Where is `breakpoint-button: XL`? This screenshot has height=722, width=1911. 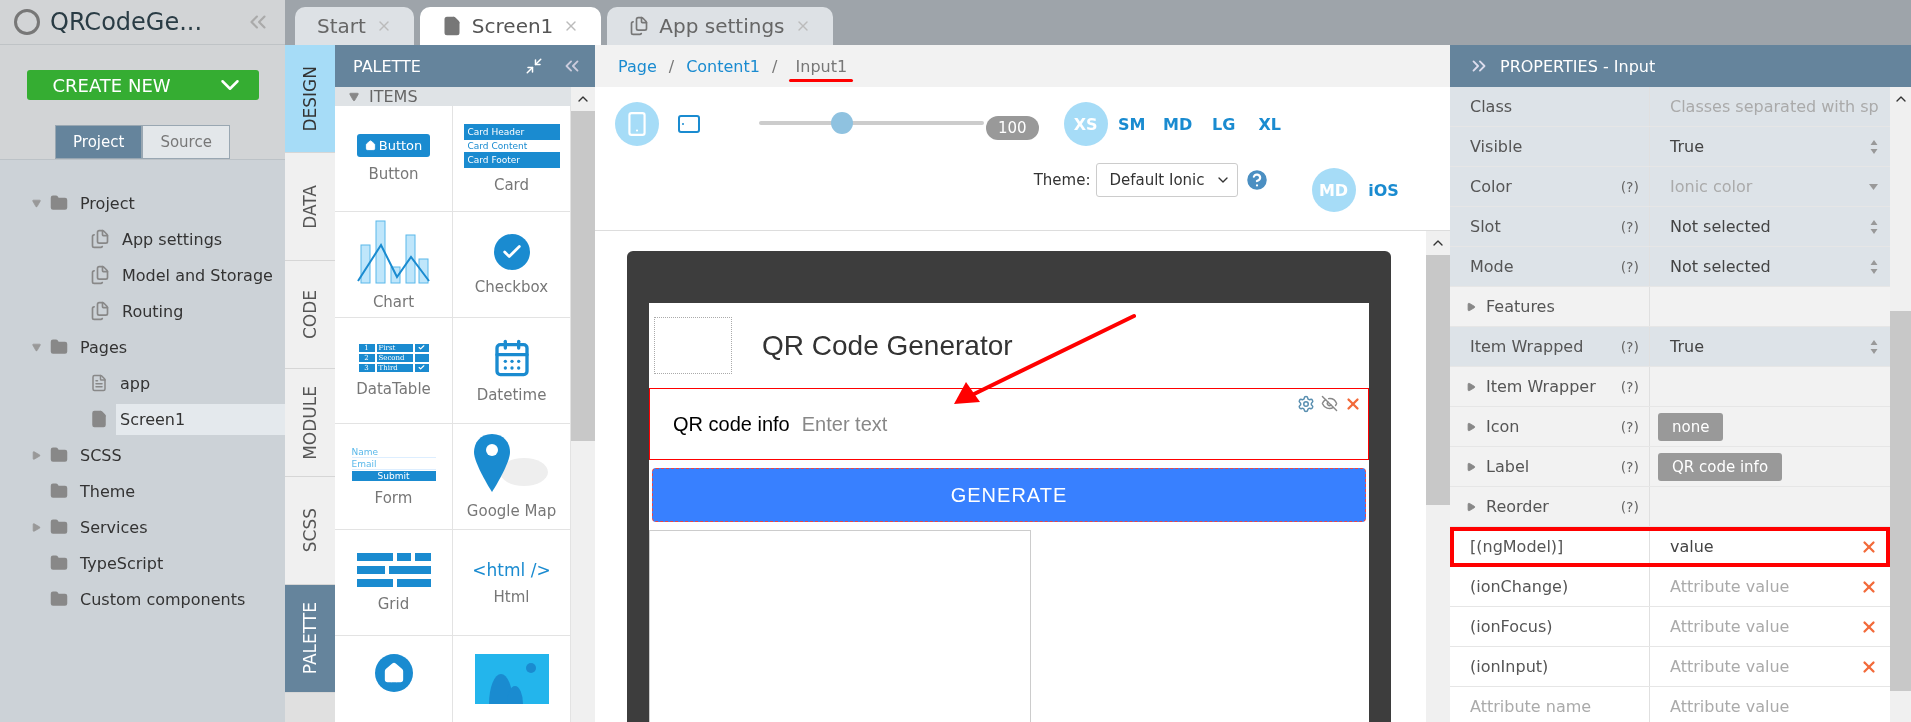 breakpoint-button: XL is located at coordinates (1269, 124).